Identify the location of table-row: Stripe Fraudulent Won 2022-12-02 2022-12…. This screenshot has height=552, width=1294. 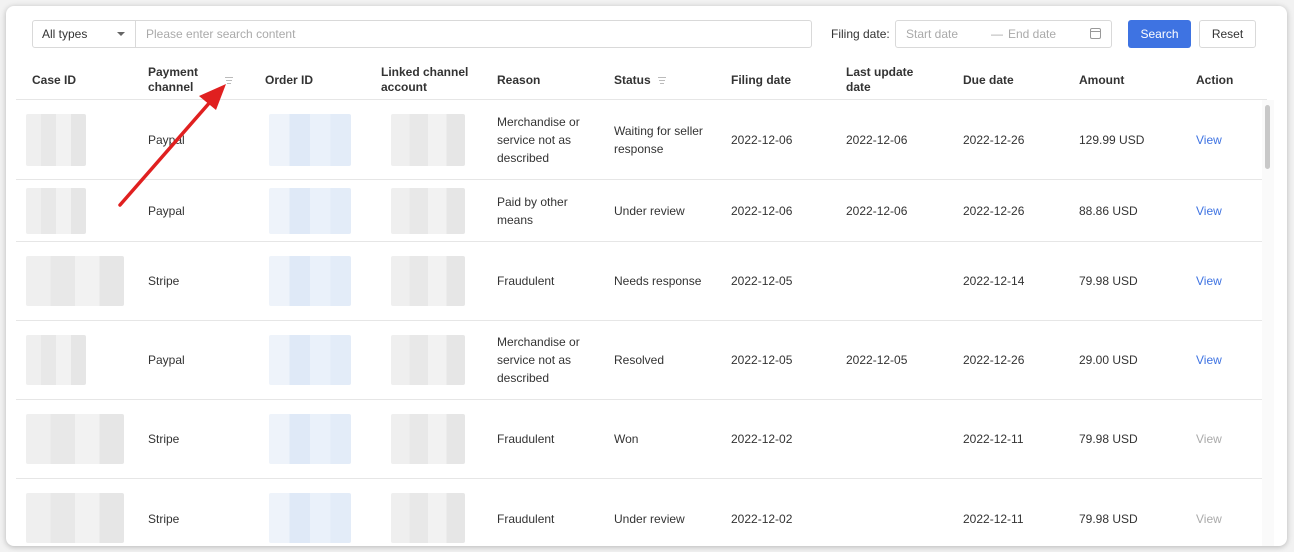
(641, 439).